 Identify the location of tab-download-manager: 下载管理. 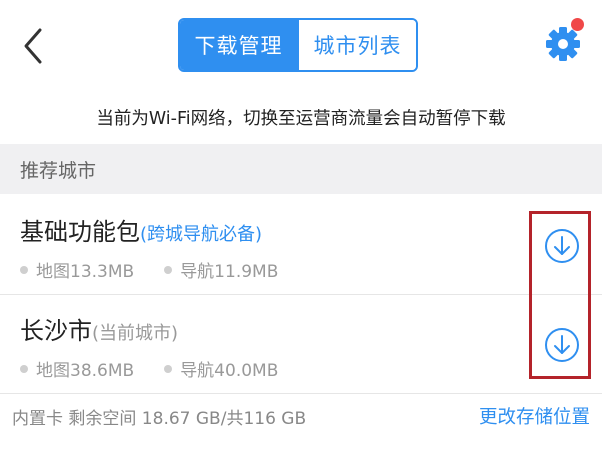
(238, 45).